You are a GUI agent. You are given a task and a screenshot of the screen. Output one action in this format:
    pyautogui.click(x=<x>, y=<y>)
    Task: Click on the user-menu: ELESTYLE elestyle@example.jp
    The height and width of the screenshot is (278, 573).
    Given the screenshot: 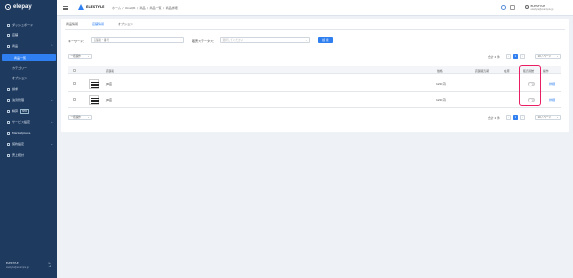 What is the action you would take?
    pyautogui.click(x=539, y=7)
    